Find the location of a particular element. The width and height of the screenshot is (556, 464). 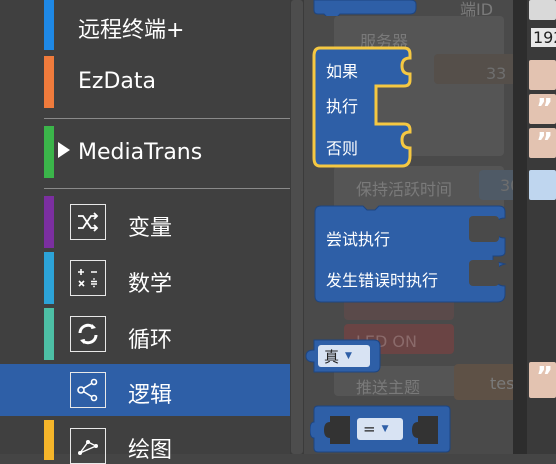

shuffle-icon is located at coordinates (88, 222).